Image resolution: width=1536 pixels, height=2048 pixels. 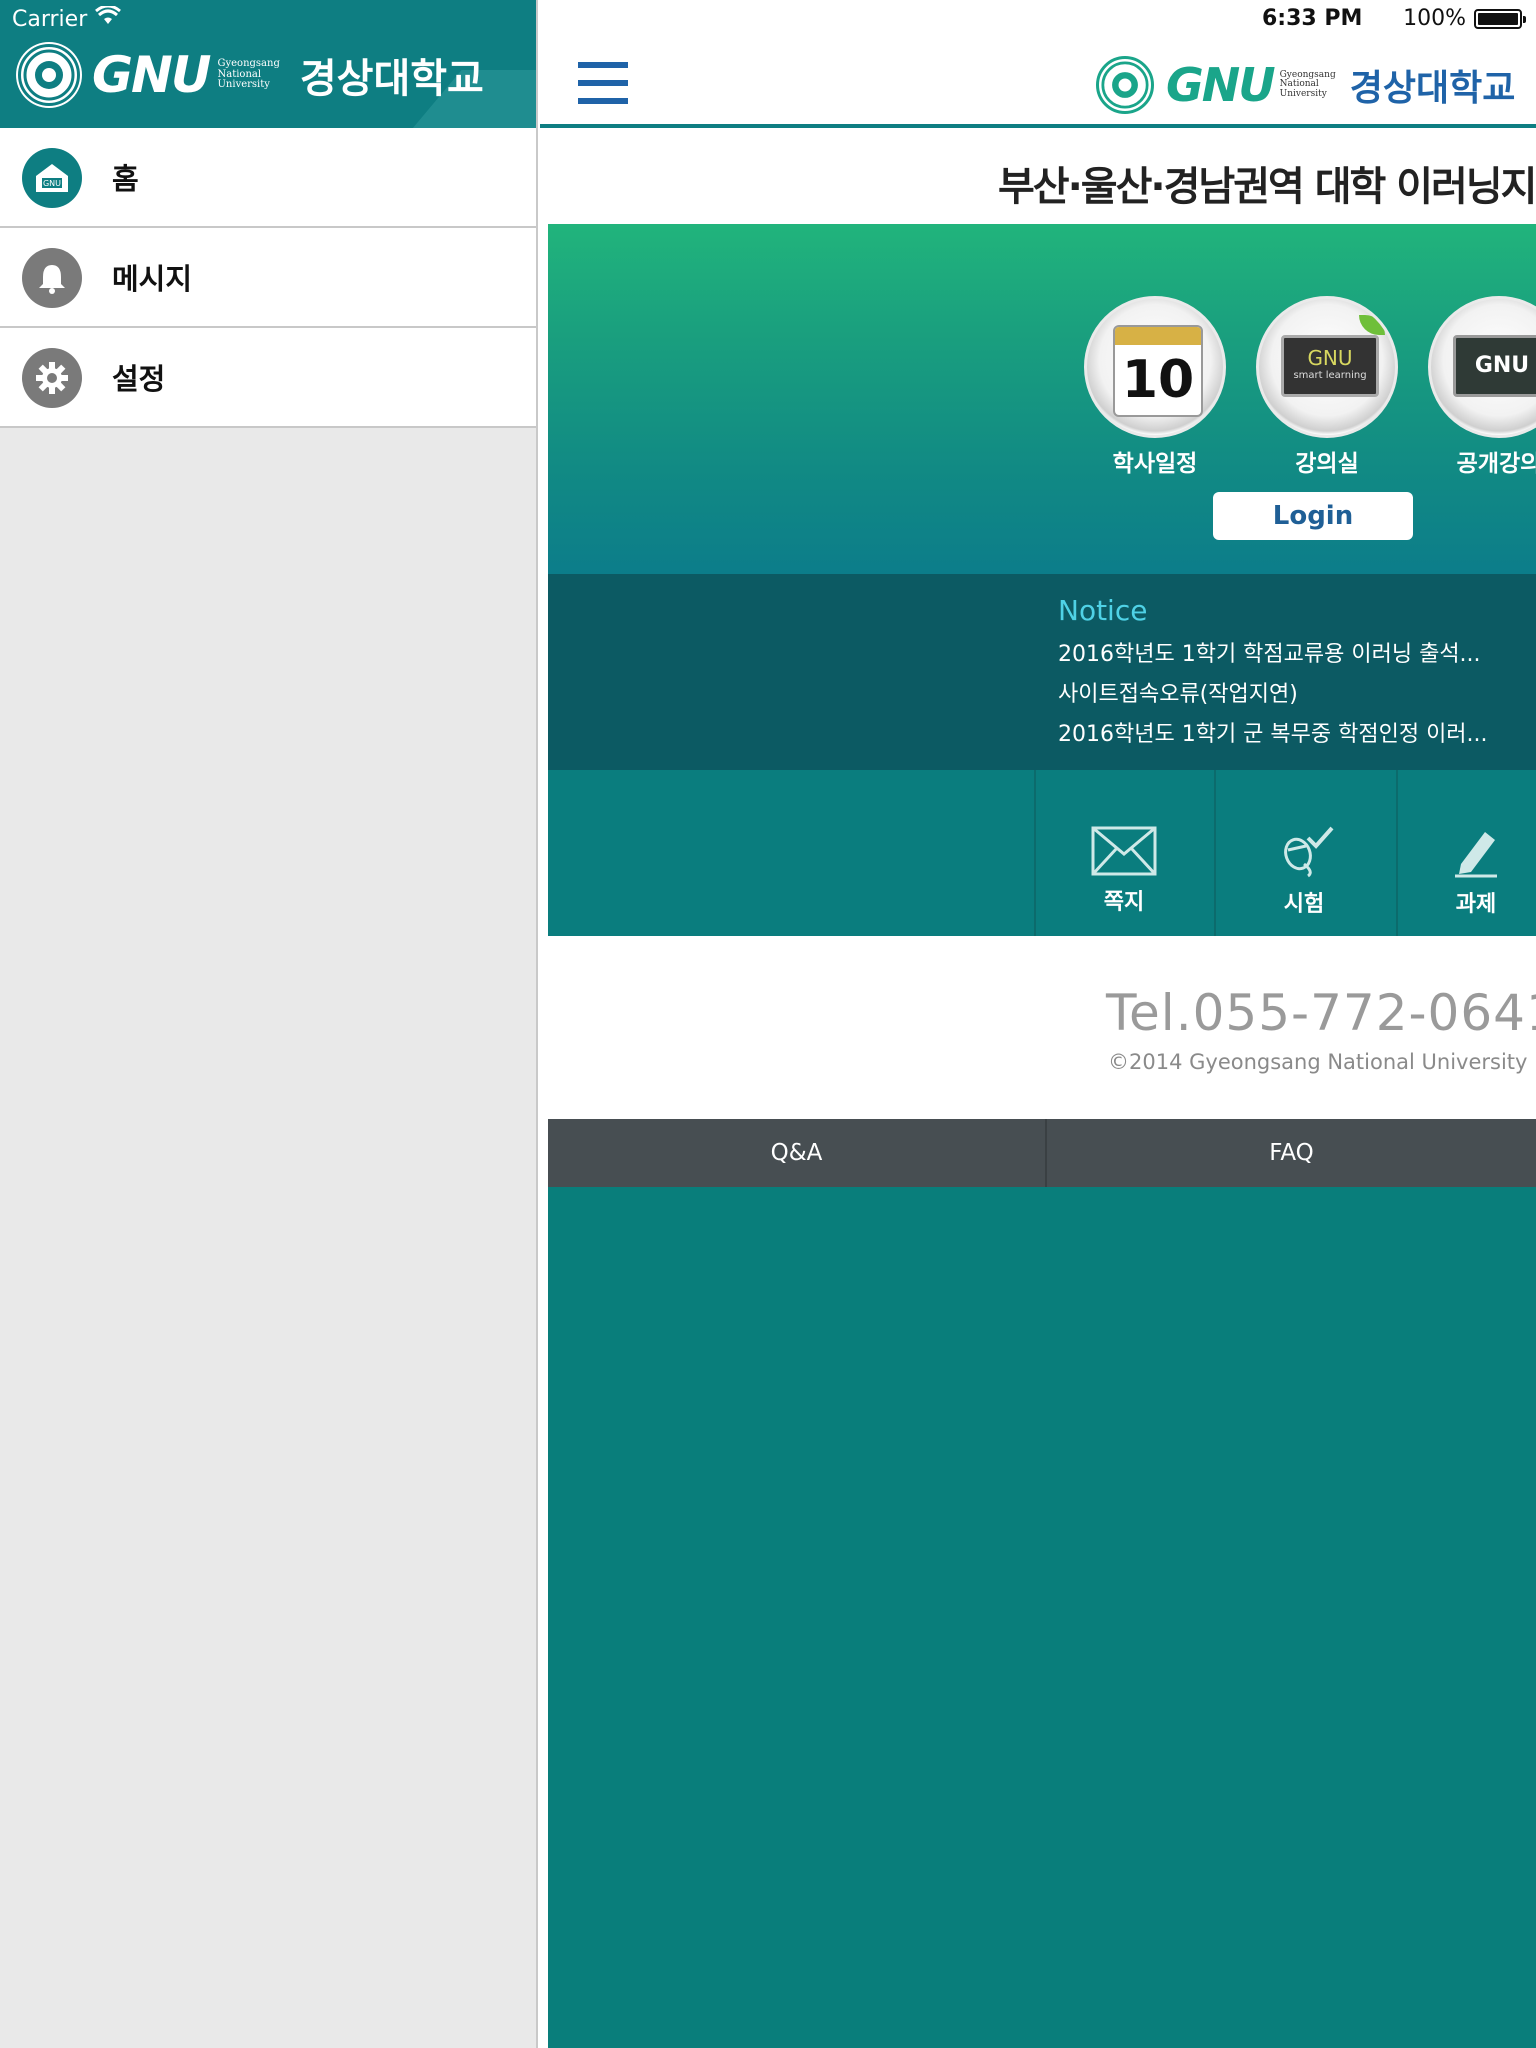 What do you see at coordinates (108, 18) in the screenshot?
I see `wifi-icon` at bounding box center [108, 18].